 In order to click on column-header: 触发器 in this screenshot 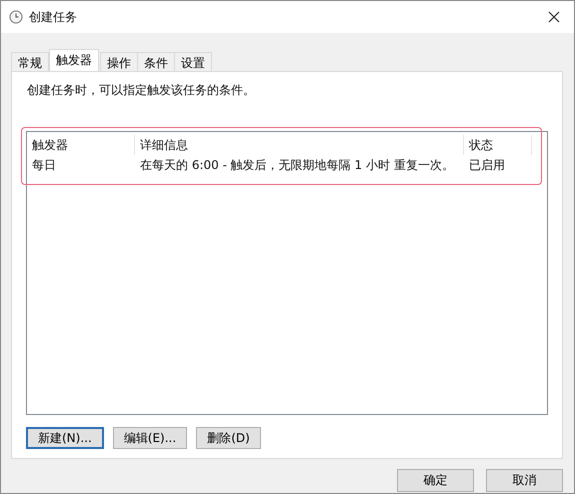, I will do `click(81, 145)`.